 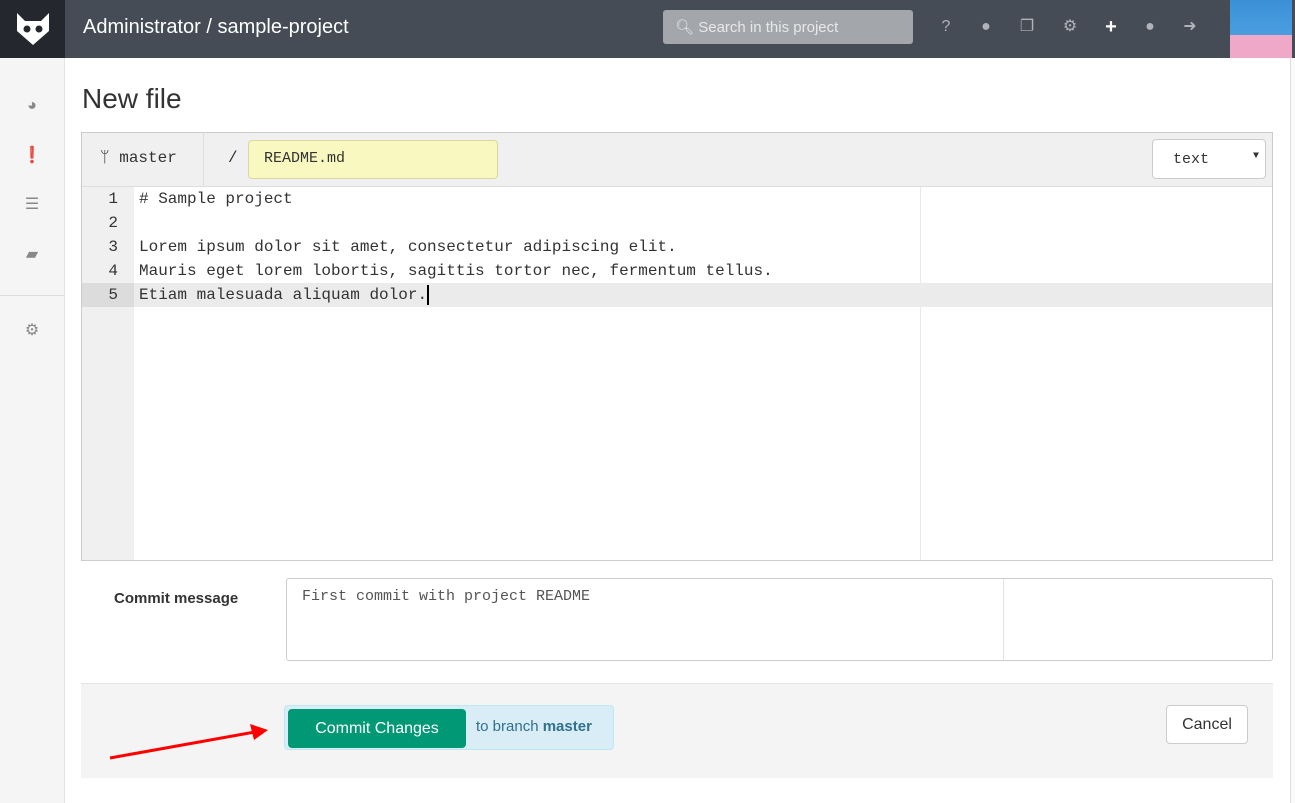 What do you see at coordinates (507, 726) in the screenshot?
I see `to-branch-prefix: to branch` at bounding box center [507, 726].